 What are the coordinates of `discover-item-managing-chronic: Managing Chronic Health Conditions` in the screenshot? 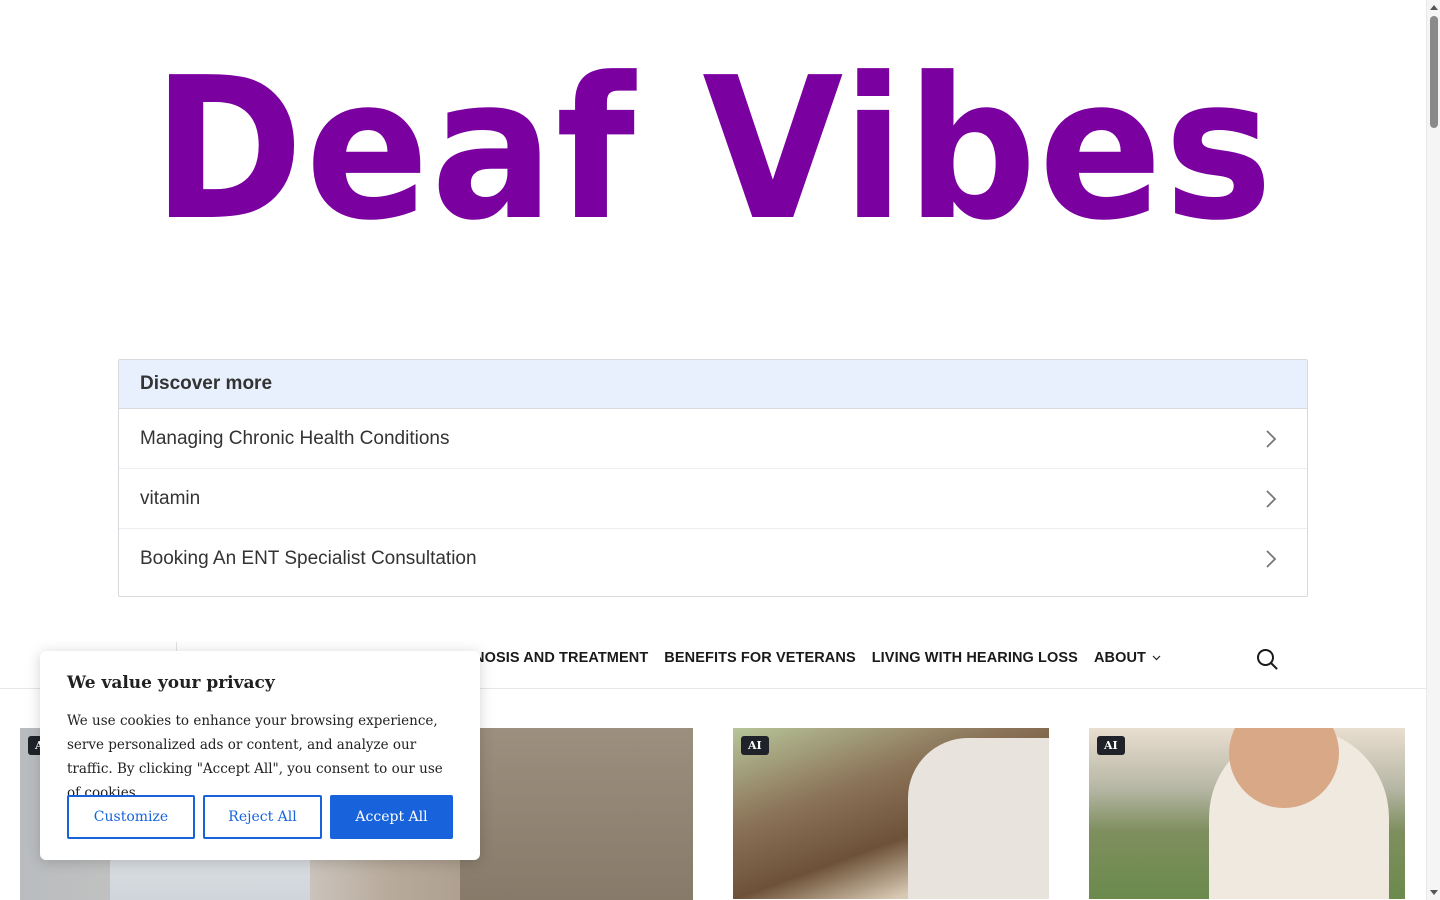 It's located at (713, 439).